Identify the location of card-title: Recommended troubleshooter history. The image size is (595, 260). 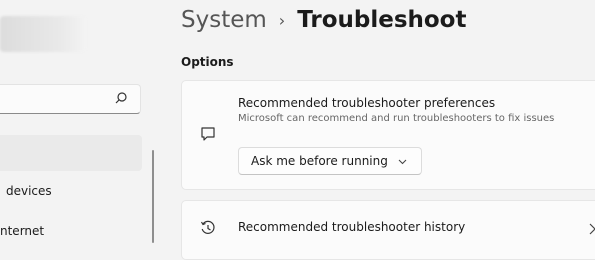
(352, 227).